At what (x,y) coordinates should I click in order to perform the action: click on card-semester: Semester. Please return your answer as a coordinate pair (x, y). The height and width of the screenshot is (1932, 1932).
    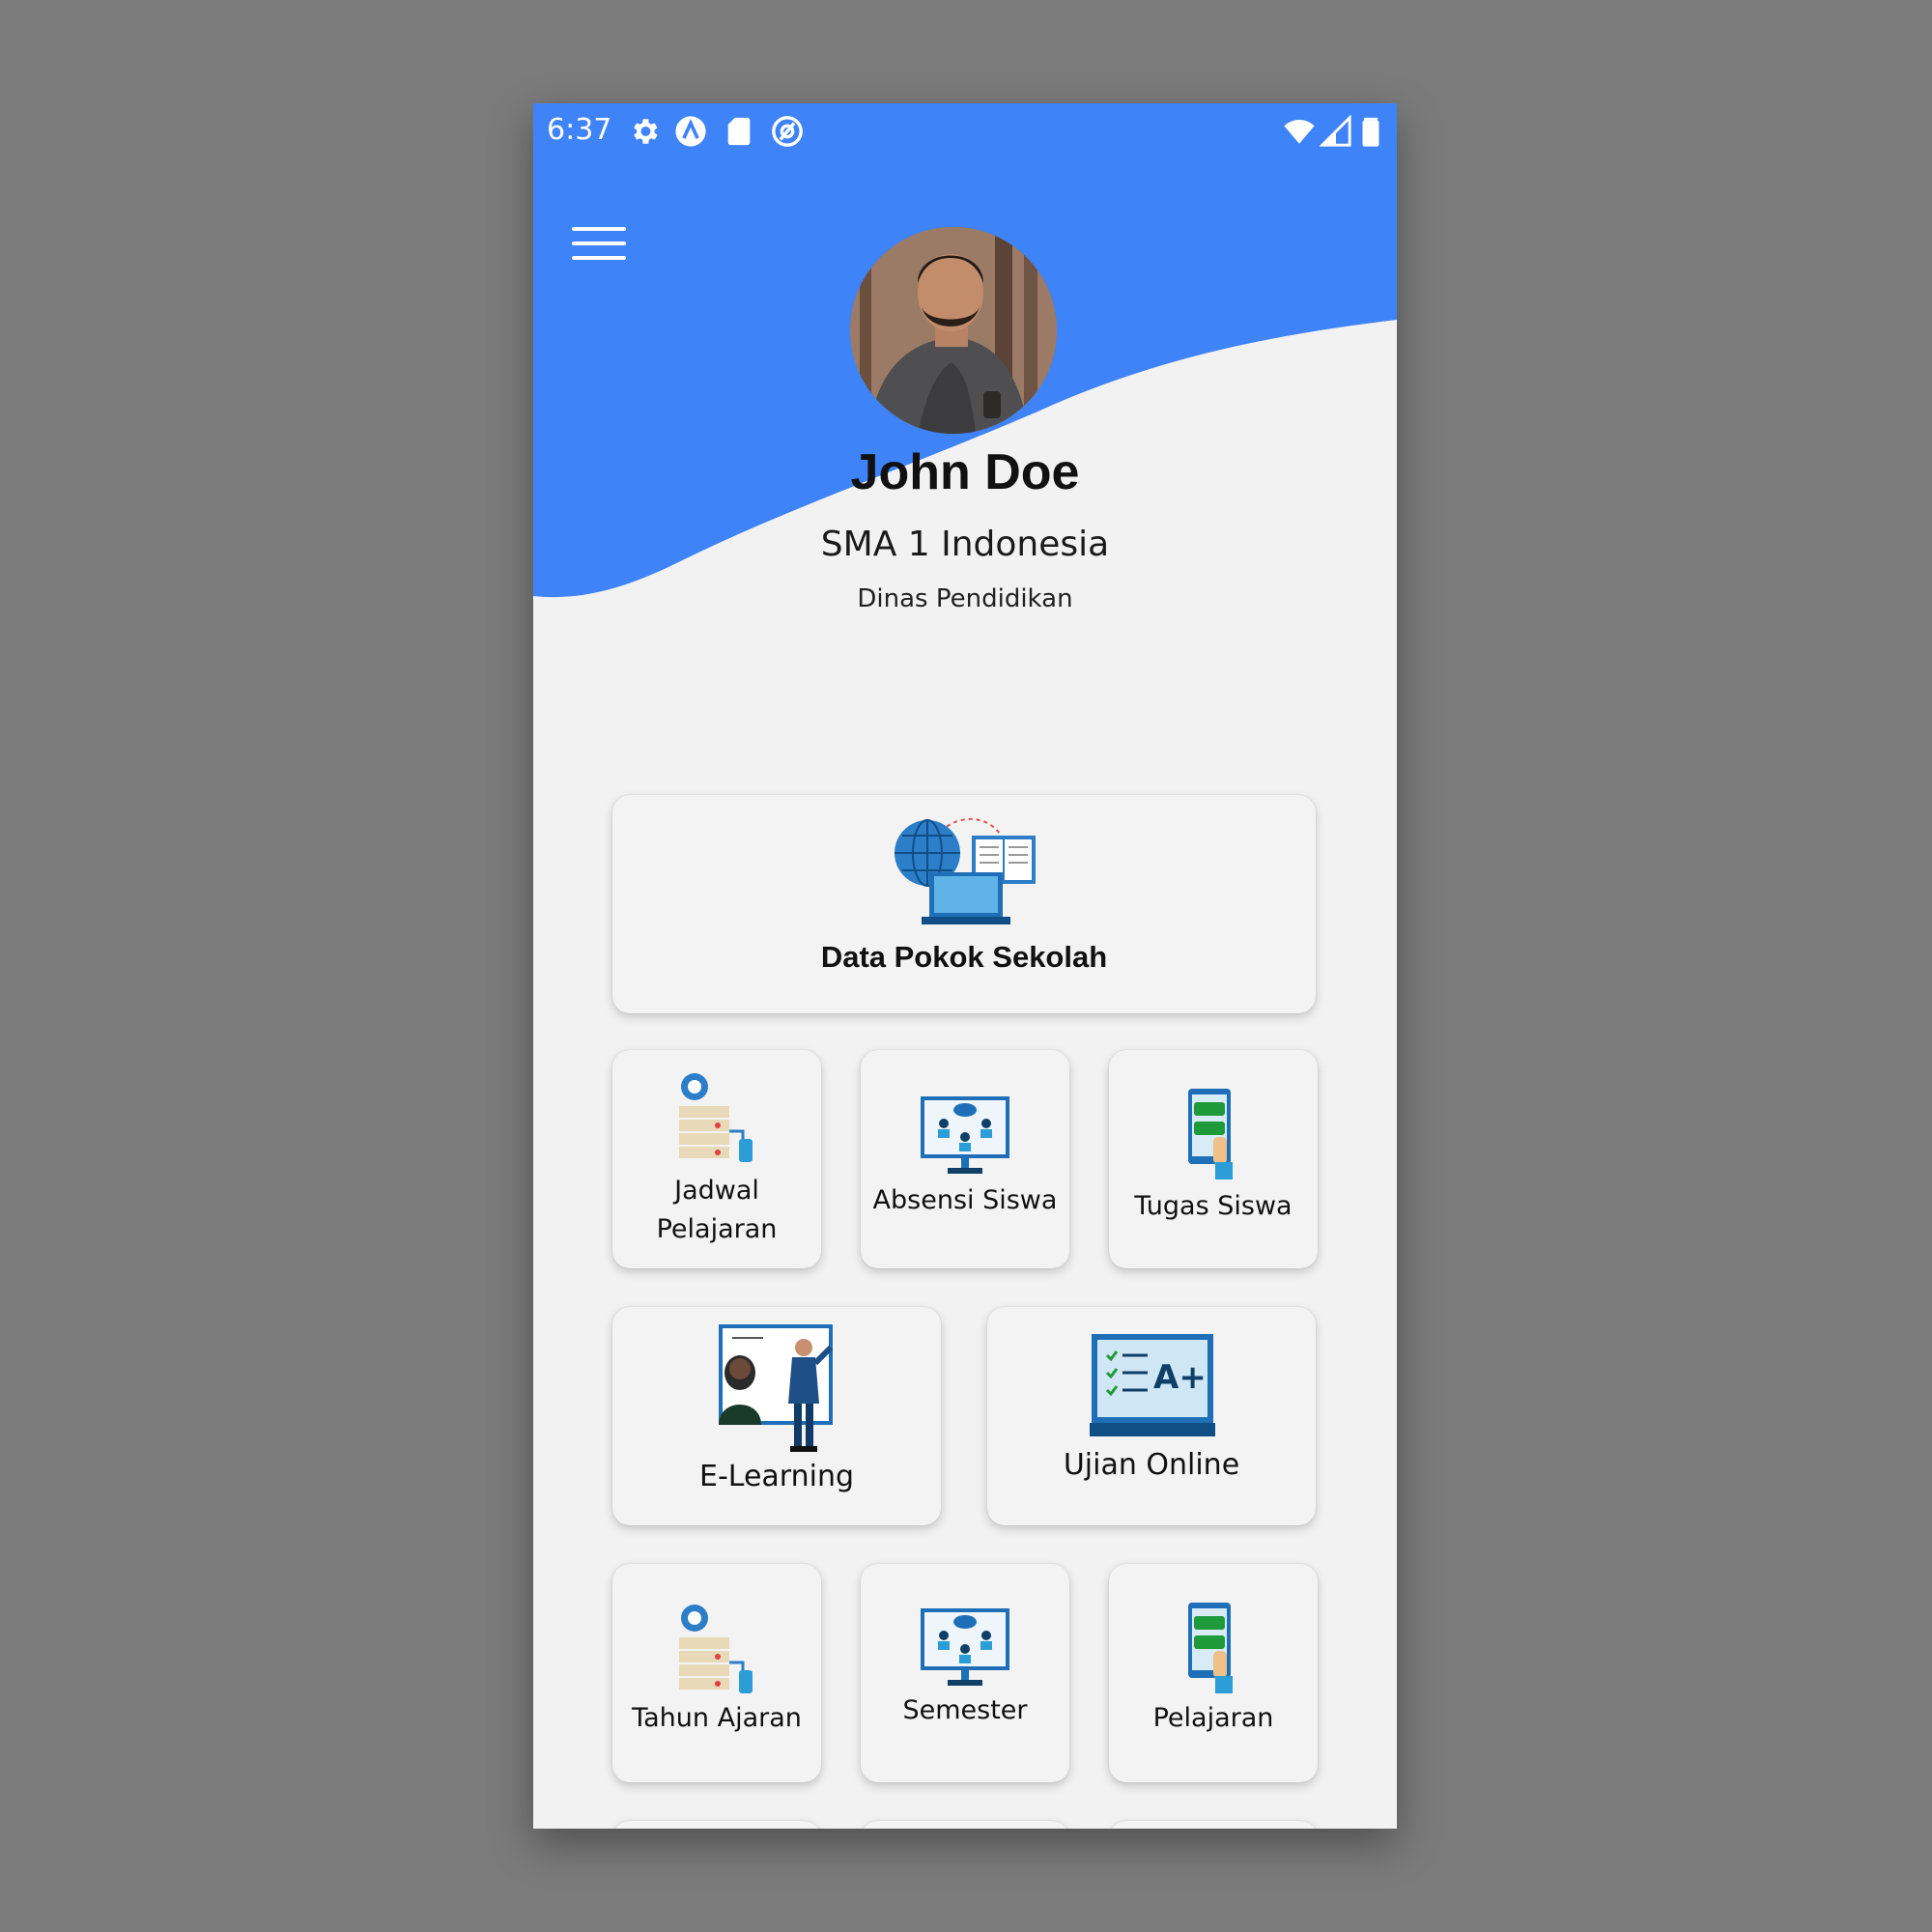
    Looking at the image, I should click on (965, 1673).